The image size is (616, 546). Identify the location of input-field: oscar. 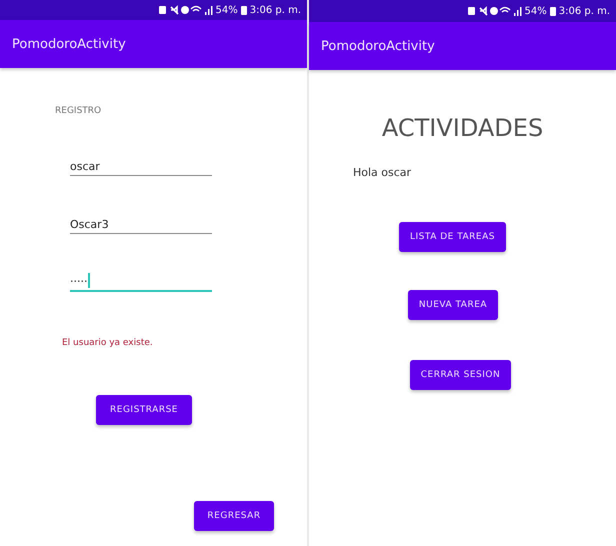
(141, 166).